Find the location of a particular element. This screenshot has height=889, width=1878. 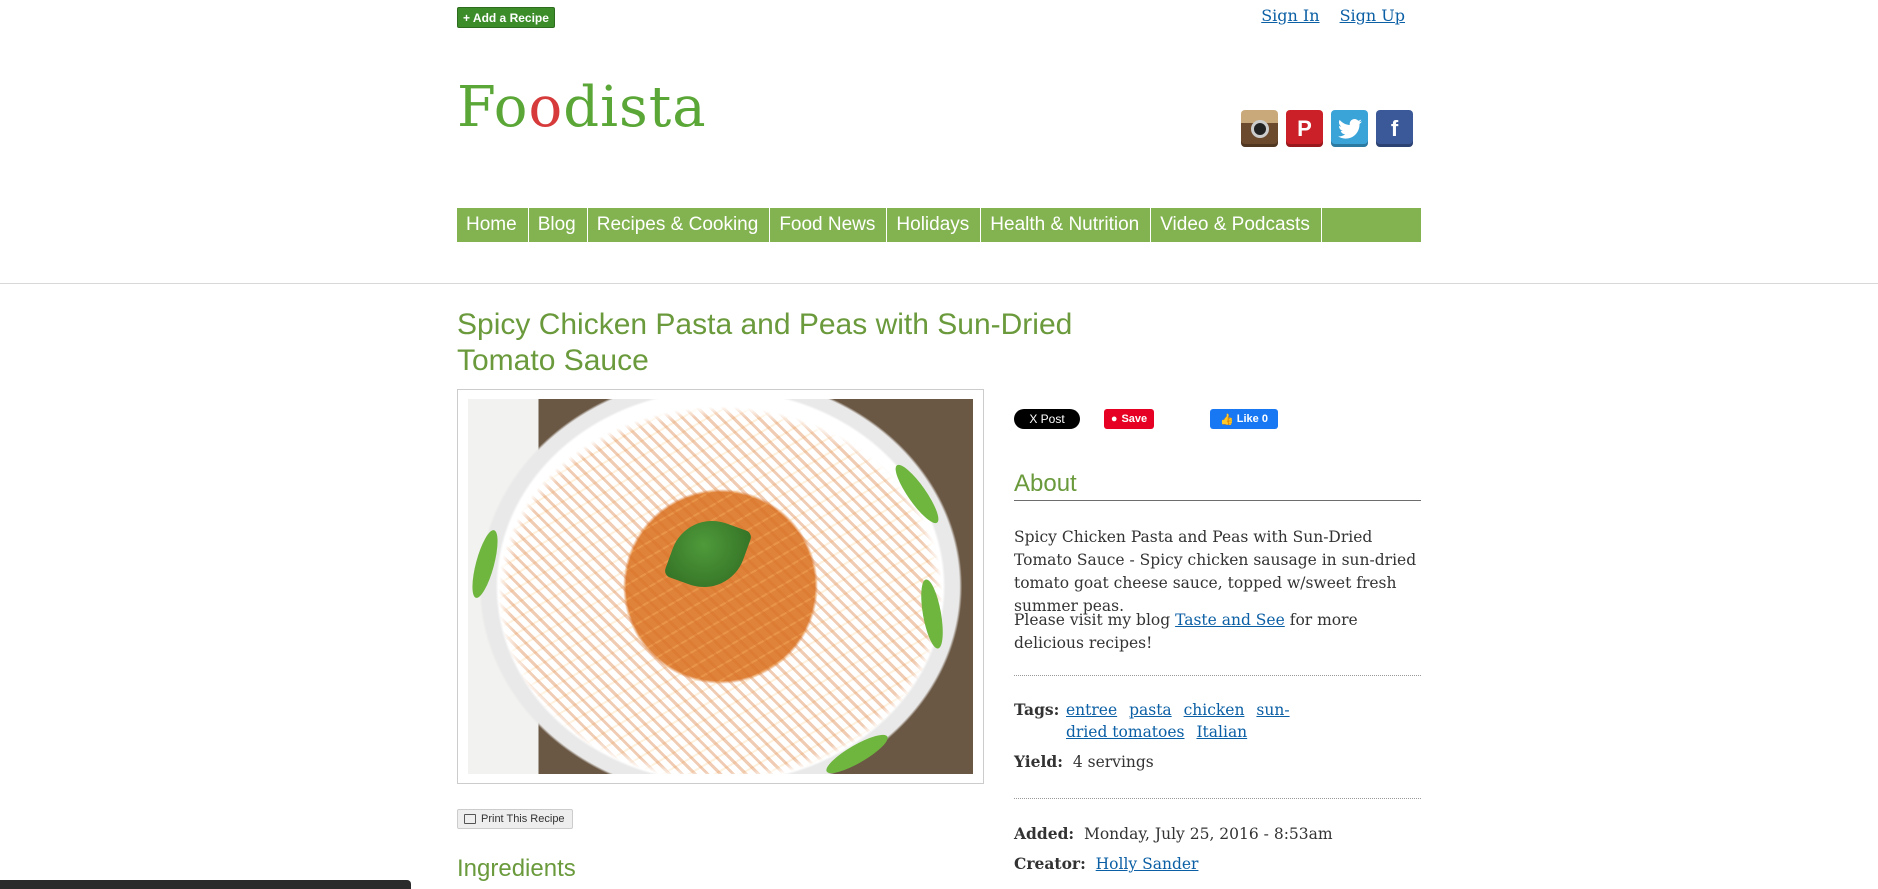

tag-link: entree is located at coordinates (1091, 710).